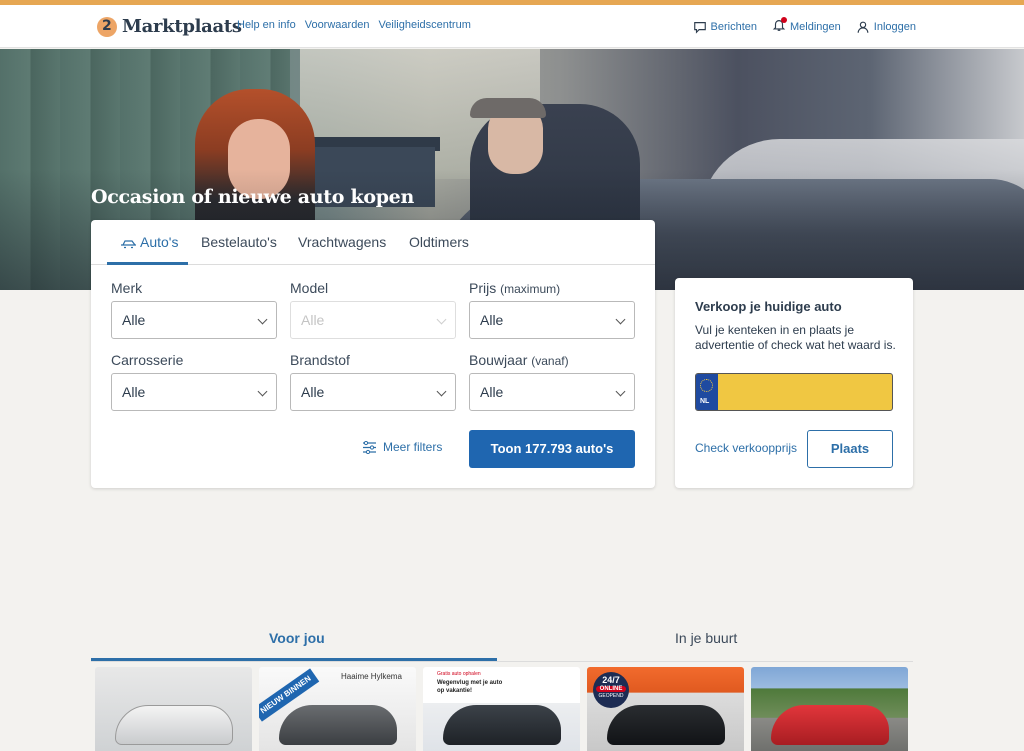 This screenshot has height=751, width=1024. I want to click on nav-link-terms: Voorwaarden, so click(337, 25).